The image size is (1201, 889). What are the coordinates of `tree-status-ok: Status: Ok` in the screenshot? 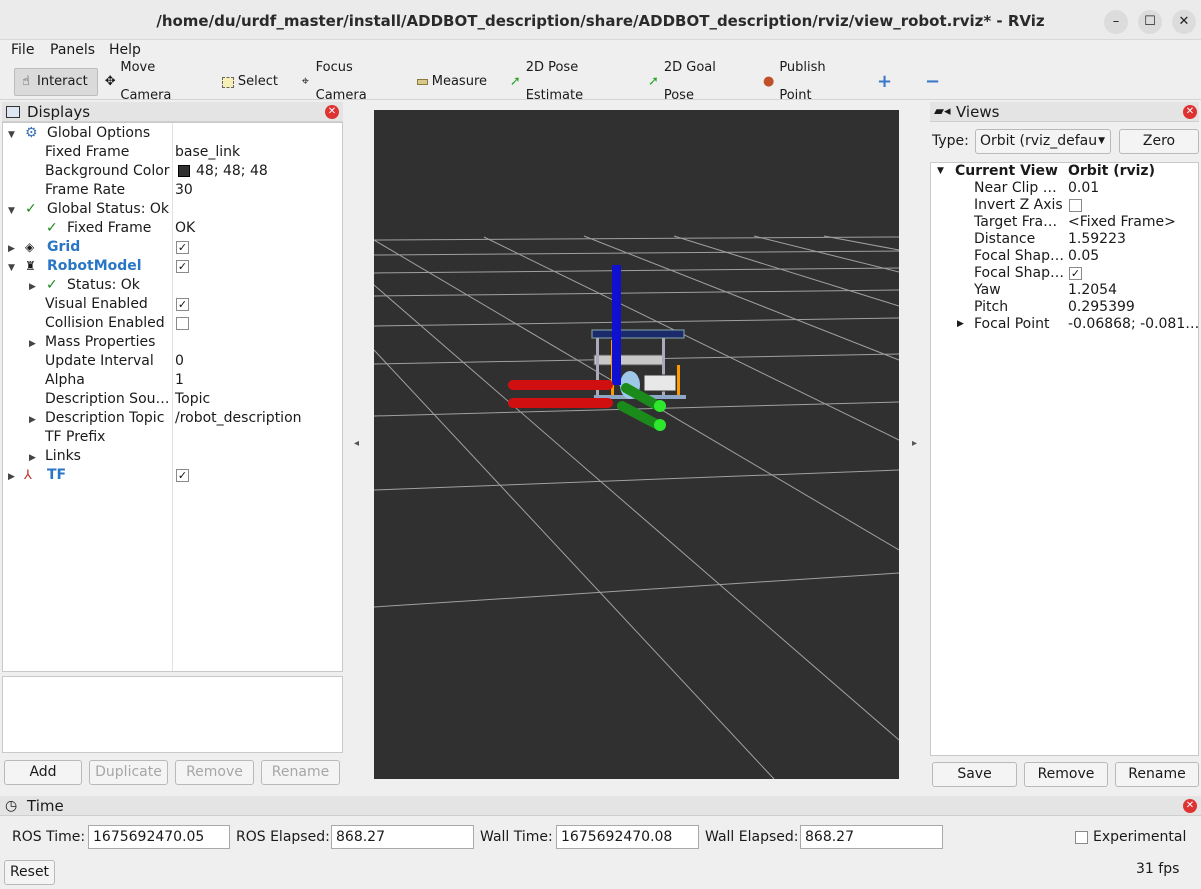 It's located at (103, 285).